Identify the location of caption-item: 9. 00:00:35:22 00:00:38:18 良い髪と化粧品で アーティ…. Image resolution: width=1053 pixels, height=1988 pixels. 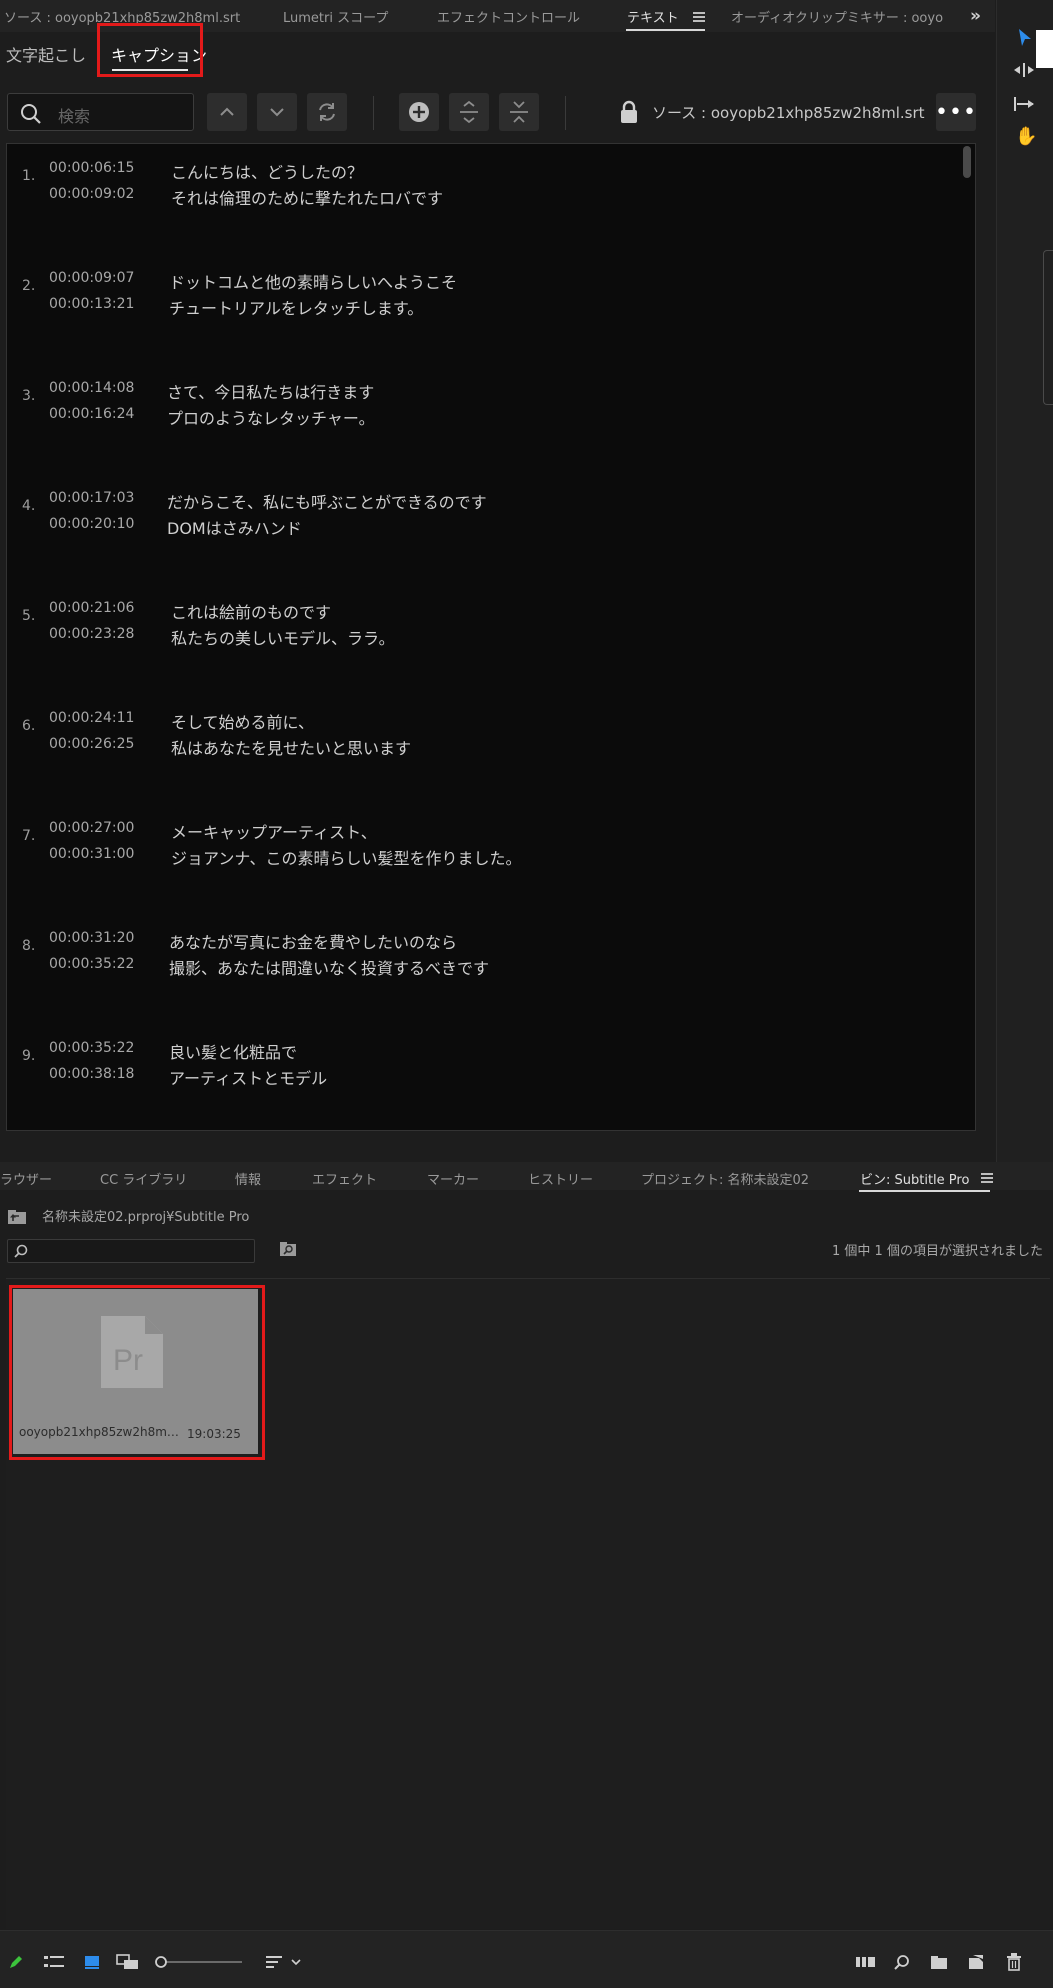
(477, 1062).